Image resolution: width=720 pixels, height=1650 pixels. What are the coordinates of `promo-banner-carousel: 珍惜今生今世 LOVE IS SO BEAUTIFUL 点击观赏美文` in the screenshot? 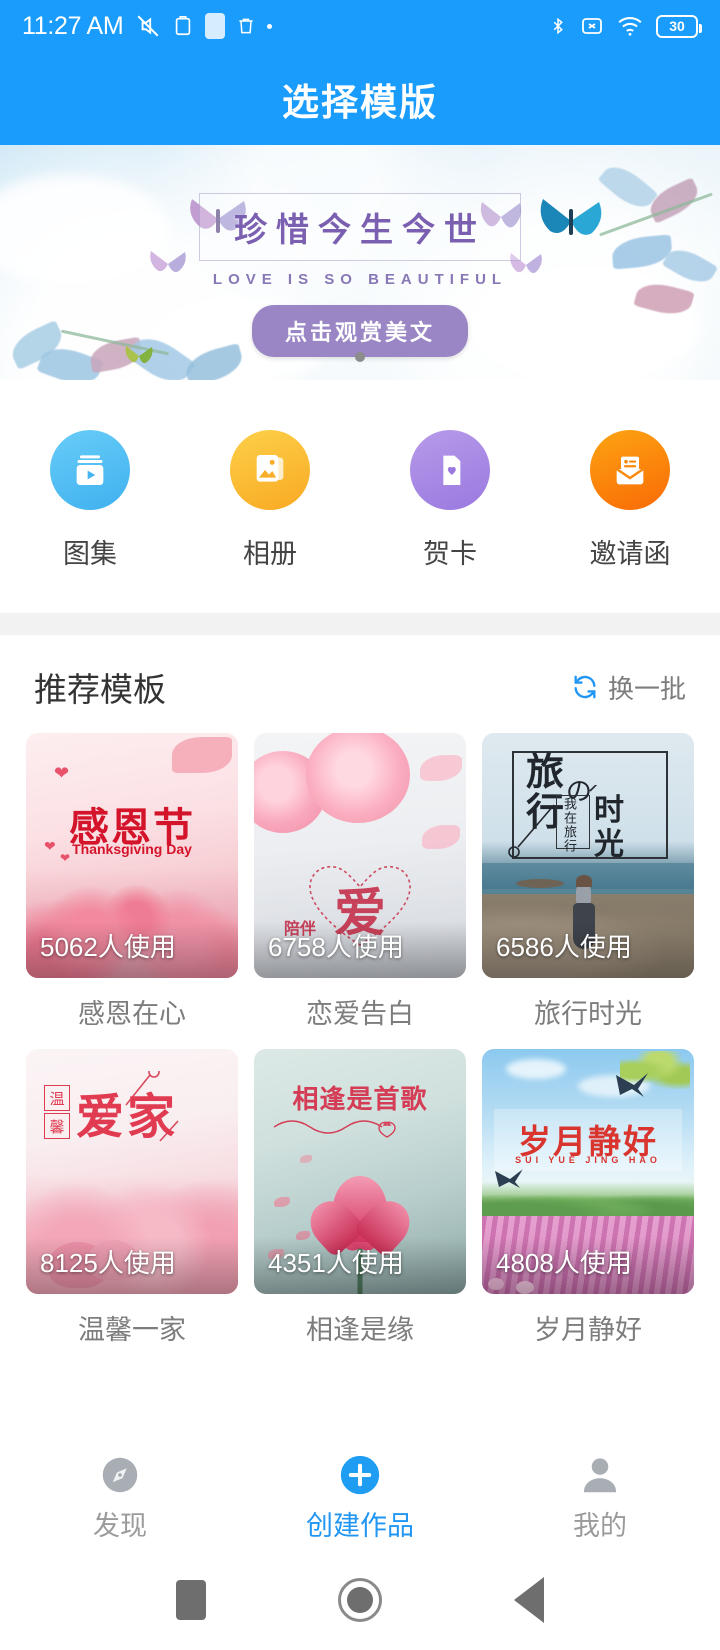 It's located at (360, 262).